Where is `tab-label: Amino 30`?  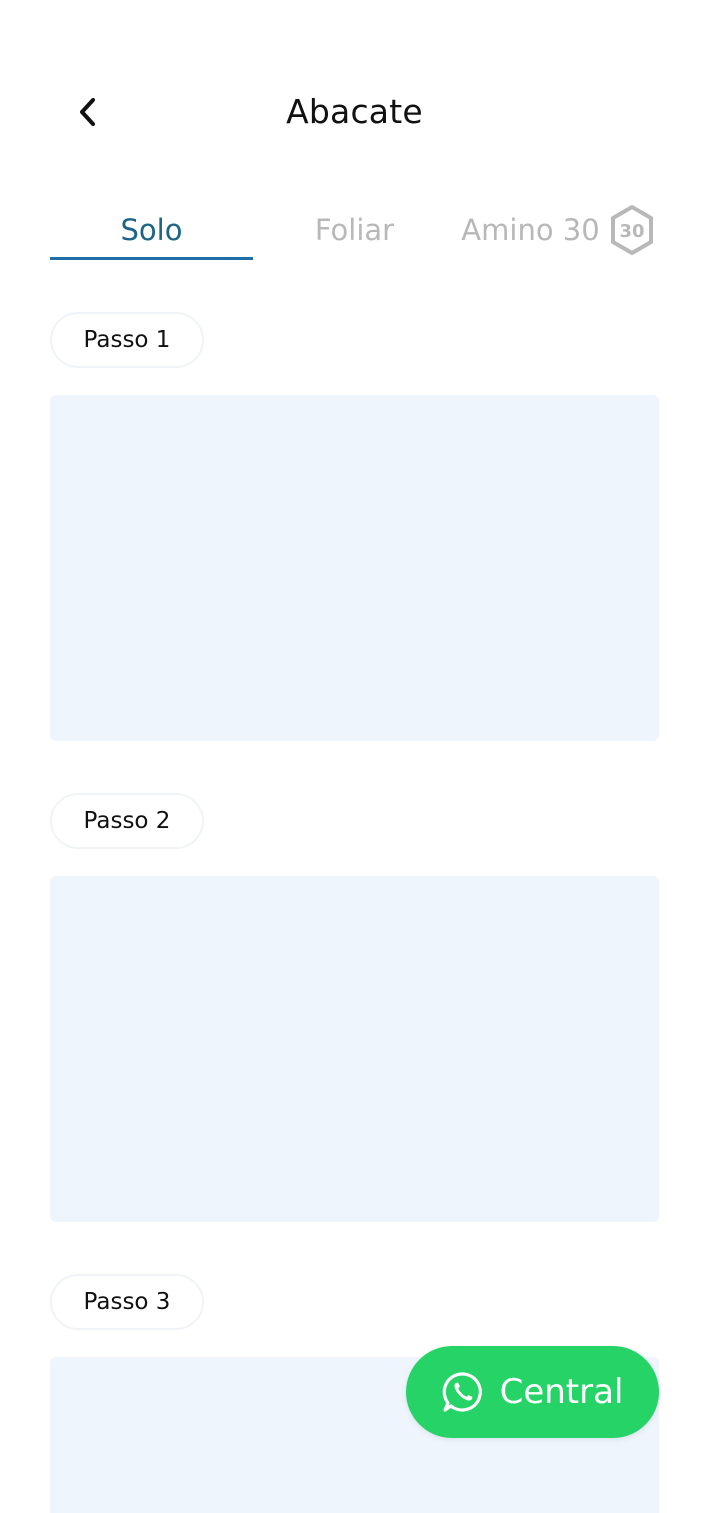
tab-label: Amino 30 is located at coordinates (530, 230).